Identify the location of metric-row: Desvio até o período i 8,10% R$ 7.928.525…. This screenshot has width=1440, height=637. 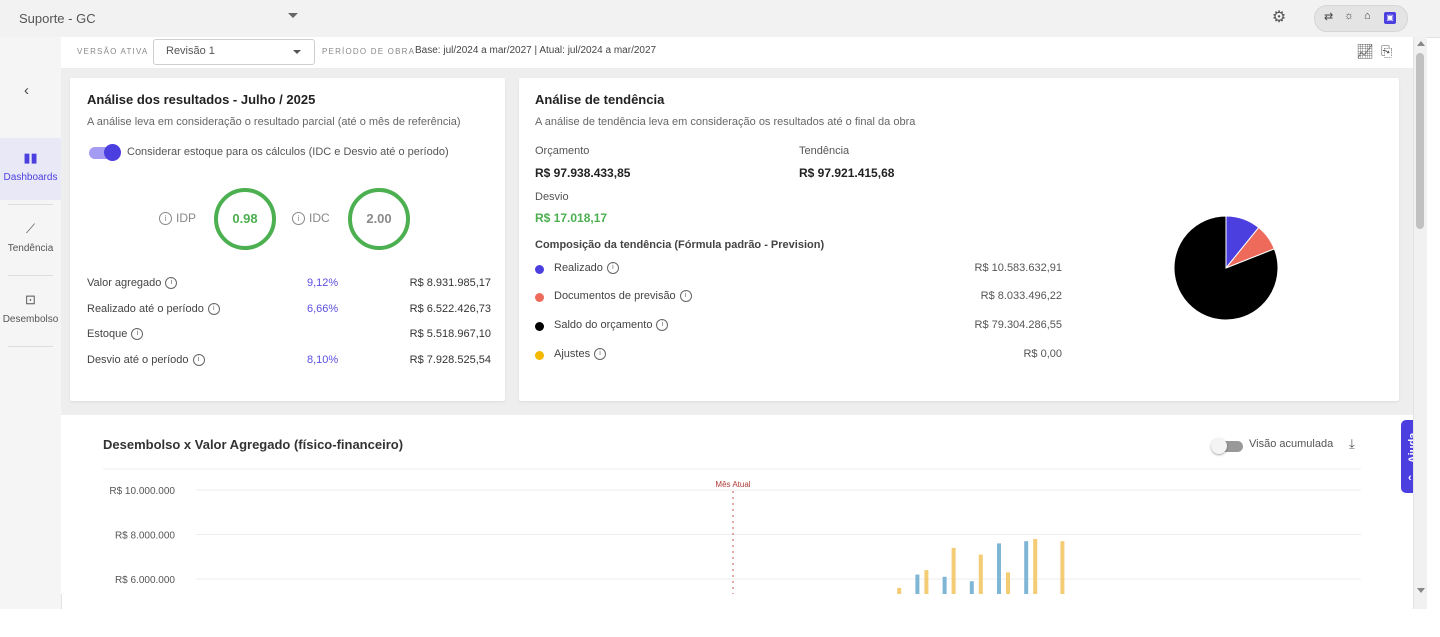
(289, 362).